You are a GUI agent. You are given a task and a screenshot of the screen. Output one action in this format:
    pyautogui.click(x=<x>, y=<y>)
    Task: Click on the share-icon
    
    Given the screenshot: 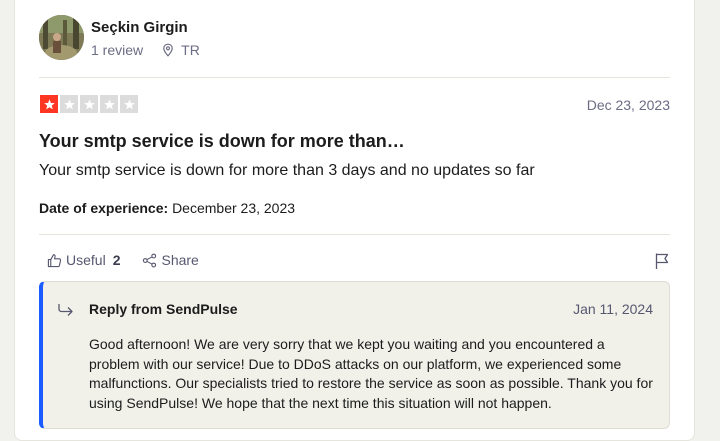 What is the action you would take?
    pyautogui.click(x=150, y=260)
    